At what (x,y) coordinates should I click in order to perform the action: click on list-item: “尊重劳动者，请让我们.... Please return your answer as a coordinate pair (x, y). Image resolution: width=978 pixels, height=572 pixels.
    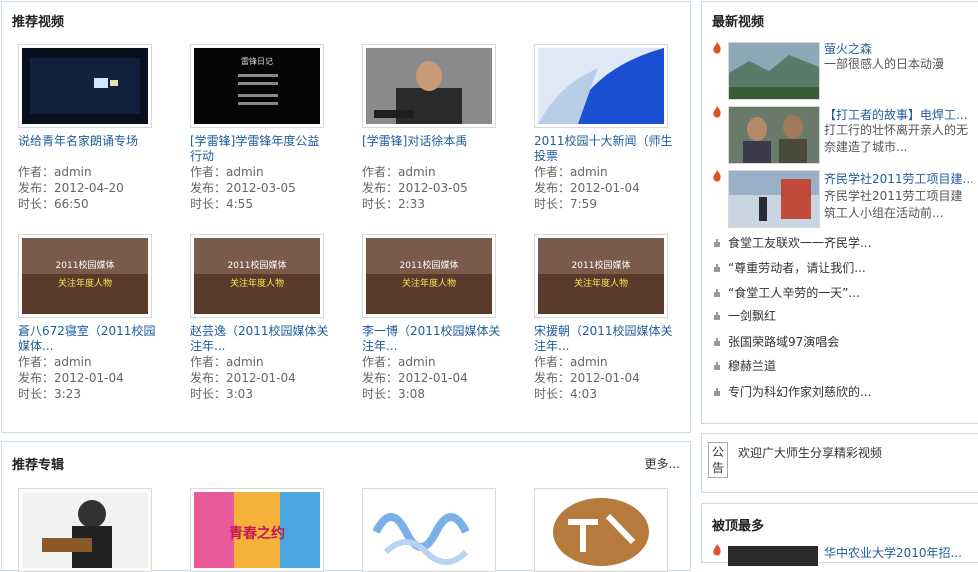
    Looking at the image, I should click on (789, 267).